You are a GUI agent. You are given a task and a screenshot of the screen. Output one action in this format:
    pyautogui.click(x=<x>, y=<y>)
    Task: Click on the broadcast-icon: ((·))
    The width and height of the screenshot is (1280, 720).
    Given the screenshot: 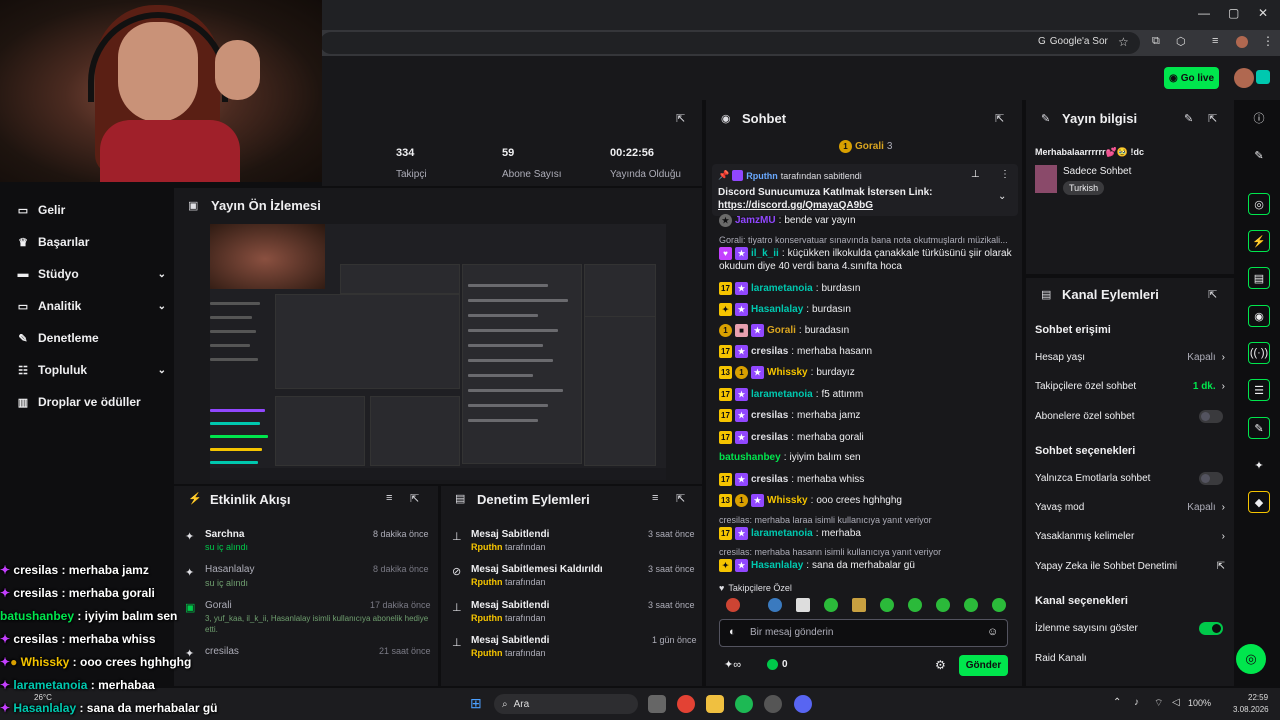 What is the action you would take?
    pyautogui.click(x=1259, y=353)
    